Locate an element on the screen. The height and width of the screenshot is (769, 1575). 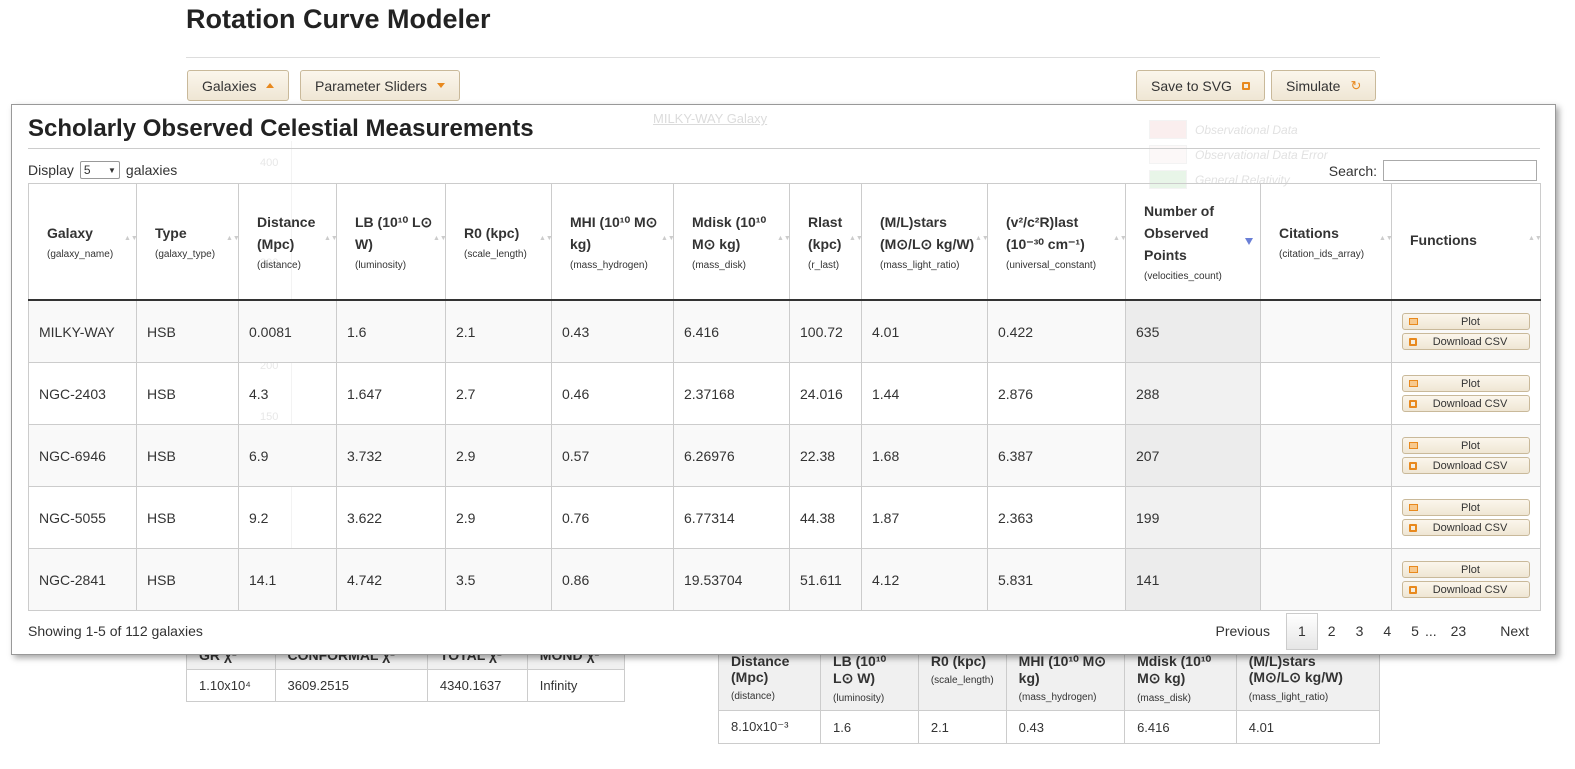
column-header: Citations (citation_ids_array) ▲▼ is located at coordinates (1326, 242).